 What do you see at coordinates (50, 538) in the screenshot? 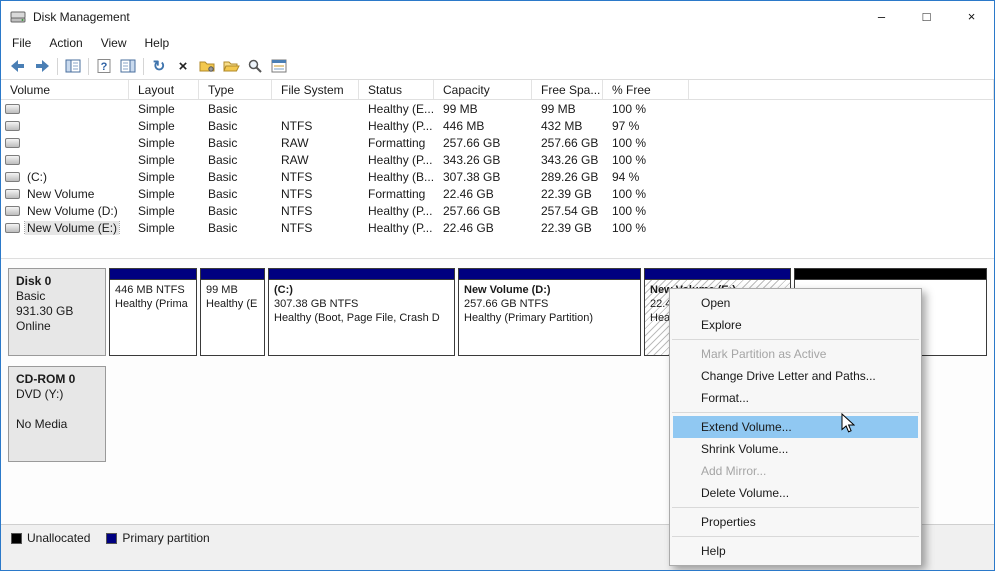
I see `legend-unallocated: Unallocated` at bounding box center [50, 538].